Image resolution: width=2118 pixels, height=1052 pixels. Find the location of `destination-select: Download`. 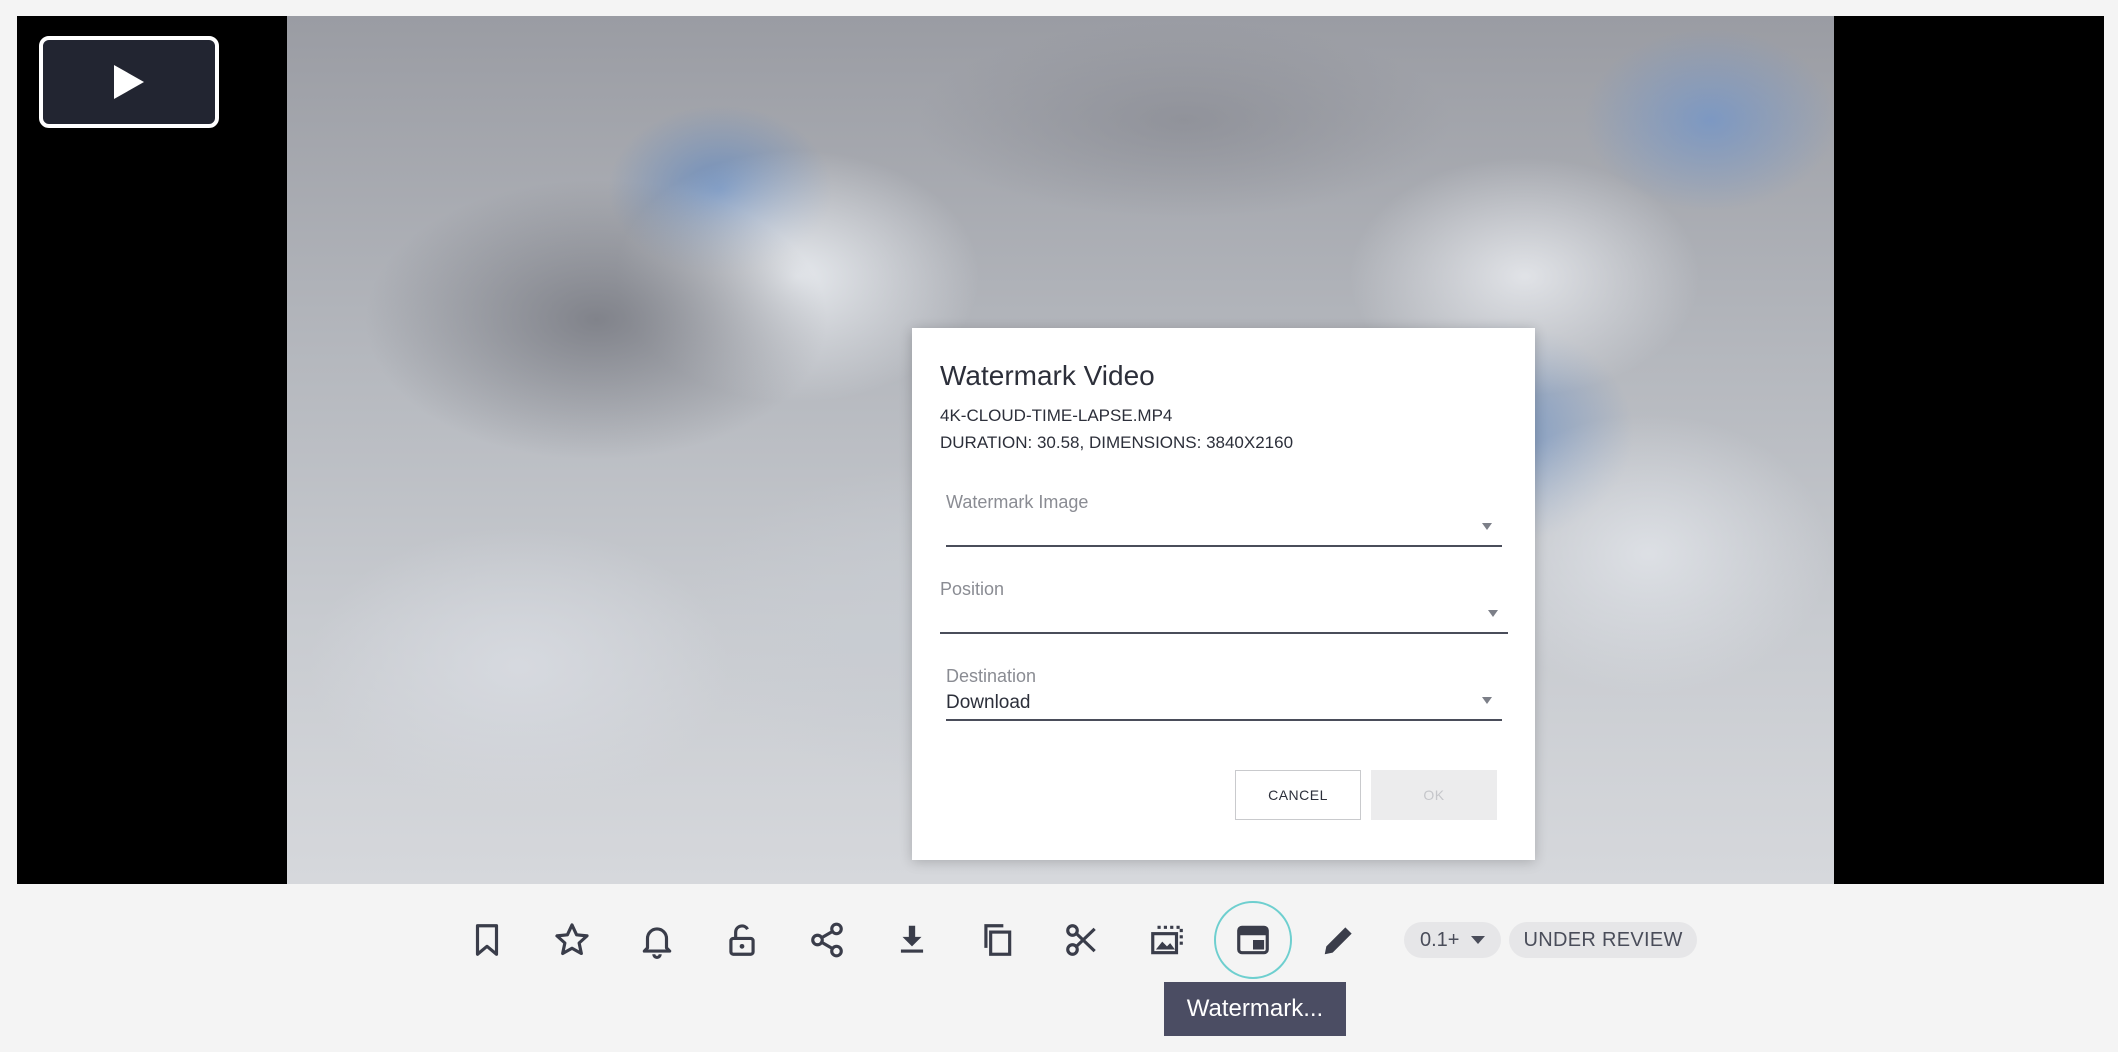

destination-select: Download is located at coordinates (1224, 704).